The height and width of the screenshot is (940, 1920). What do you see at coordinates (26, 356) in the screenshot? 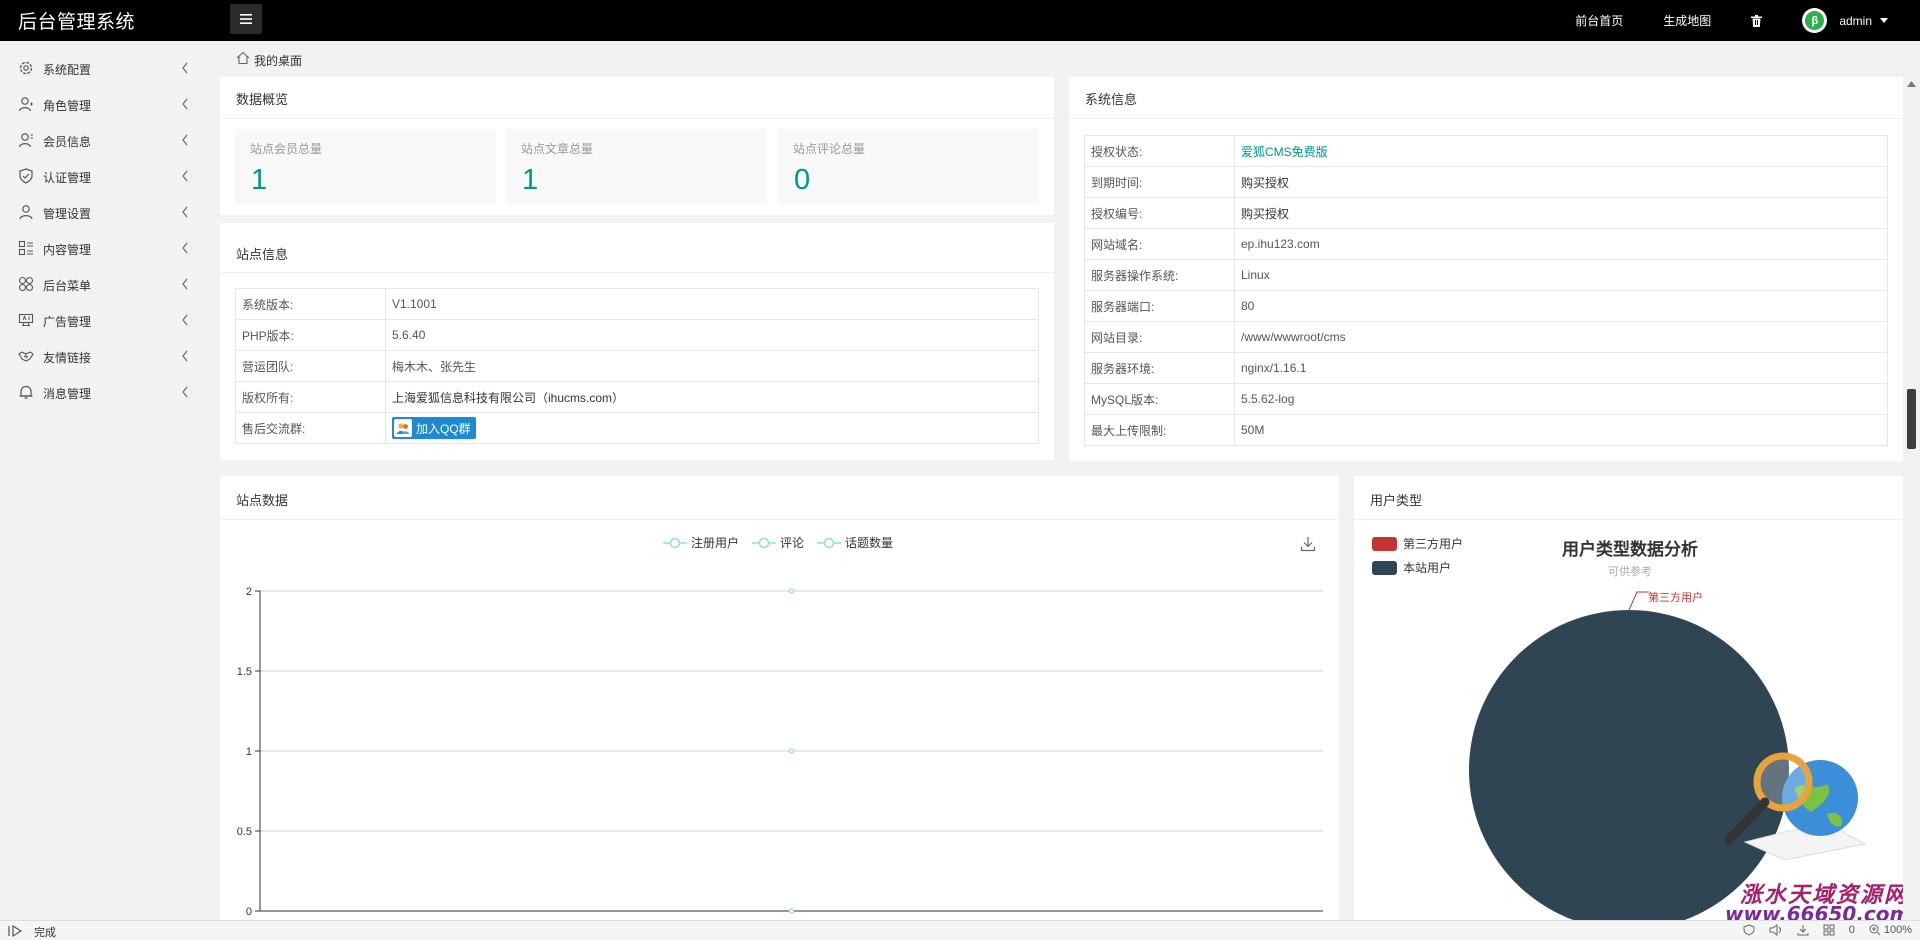
I see `handshake-icon` at bounding box center [26, 356].